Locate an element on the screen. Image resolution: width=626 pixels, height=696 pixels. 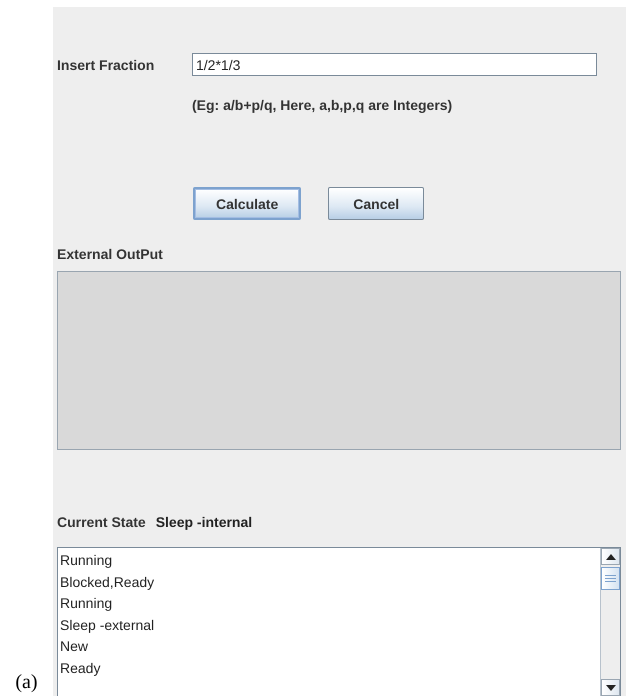
scroll-down-button is located at coordinates (610, 687).